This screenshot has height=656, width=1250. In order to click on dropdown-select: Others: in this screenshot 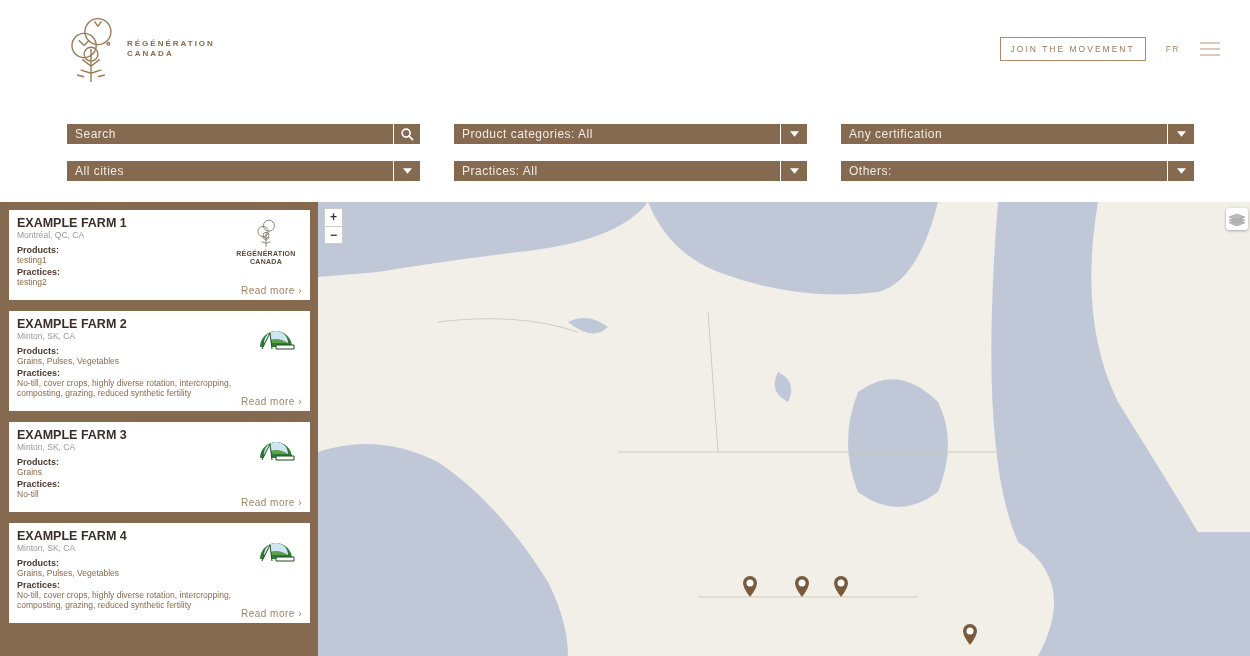, I will do `click(1017, 171)`.